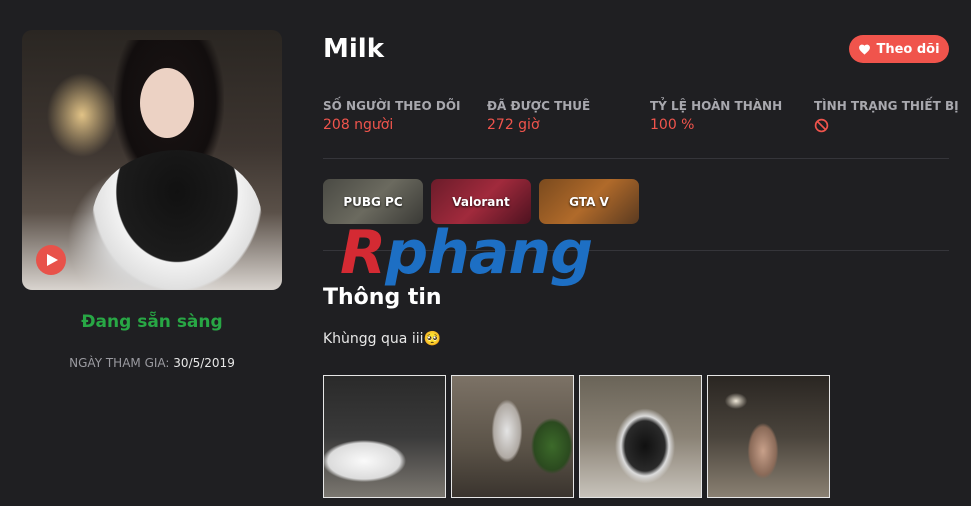 This screenshot has width=971, height=506. I want to click on stat-label: TỶ LỆ HOÀN THÀNH, so click(716, 106).